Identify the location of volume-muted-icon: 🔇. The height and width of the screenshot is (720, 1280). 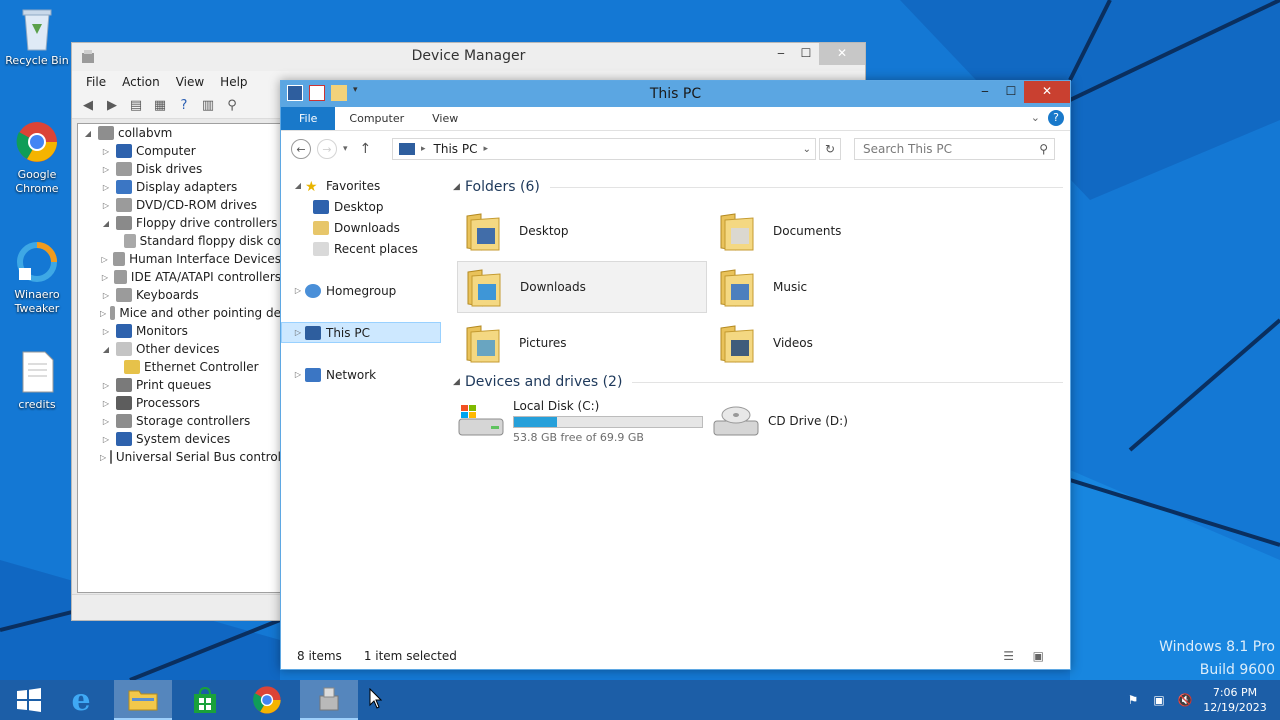
(1185, 700).